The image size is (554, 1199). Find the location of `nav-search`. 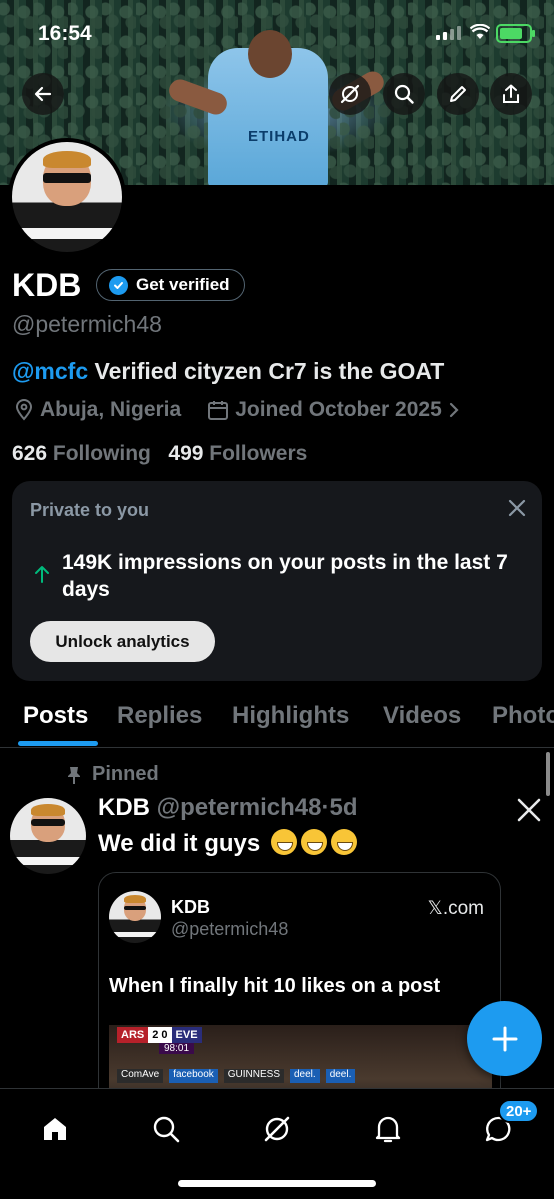

nav-search is located at coordinates (166, 1129).